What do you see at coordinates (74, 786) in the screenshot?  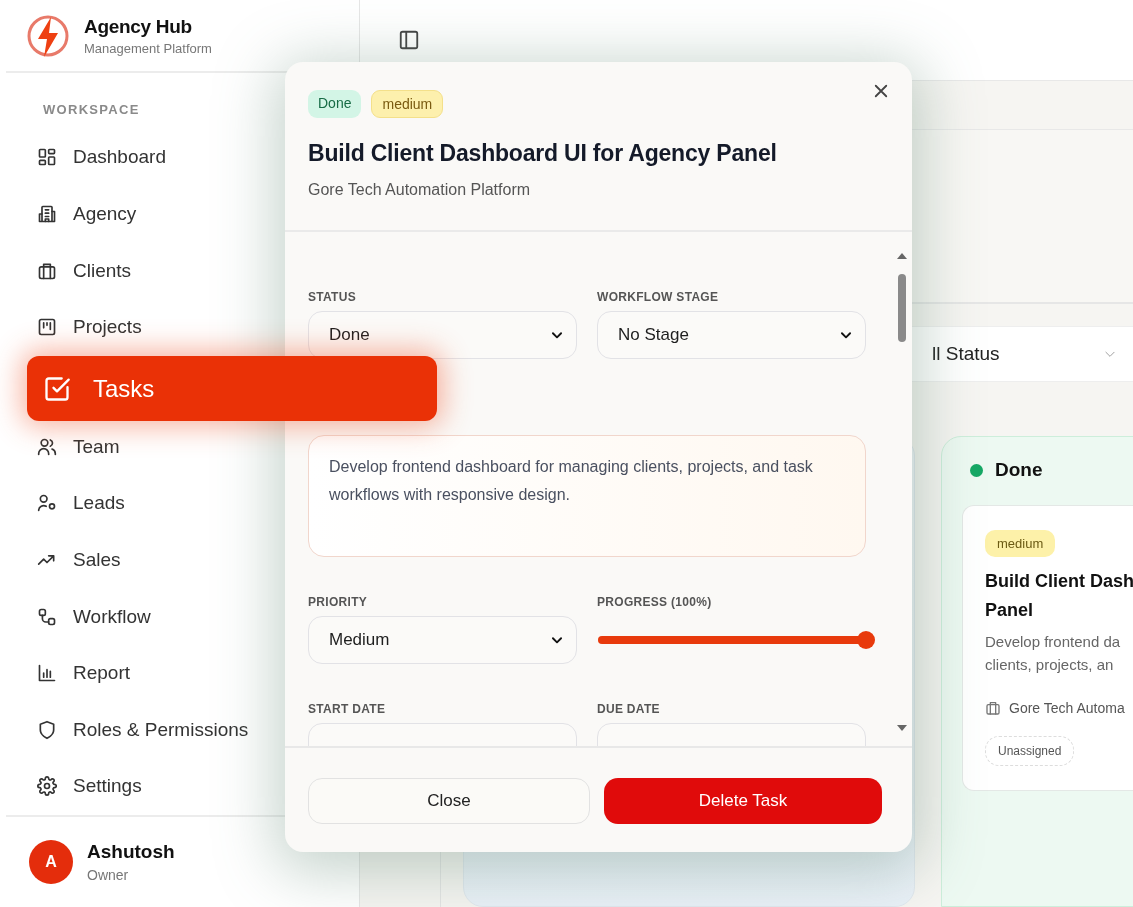 I see `sidebar-item: Settings` at bounding box center [74, 786].